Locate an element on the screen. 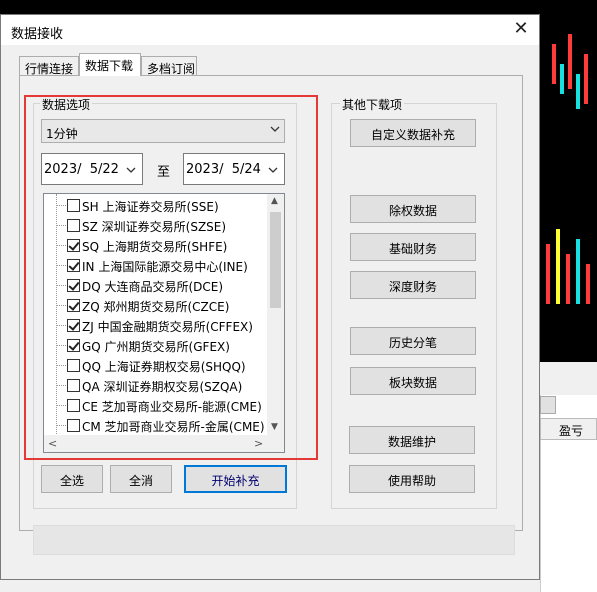  date-to-label: 至 is located at coordinates (164, 172).